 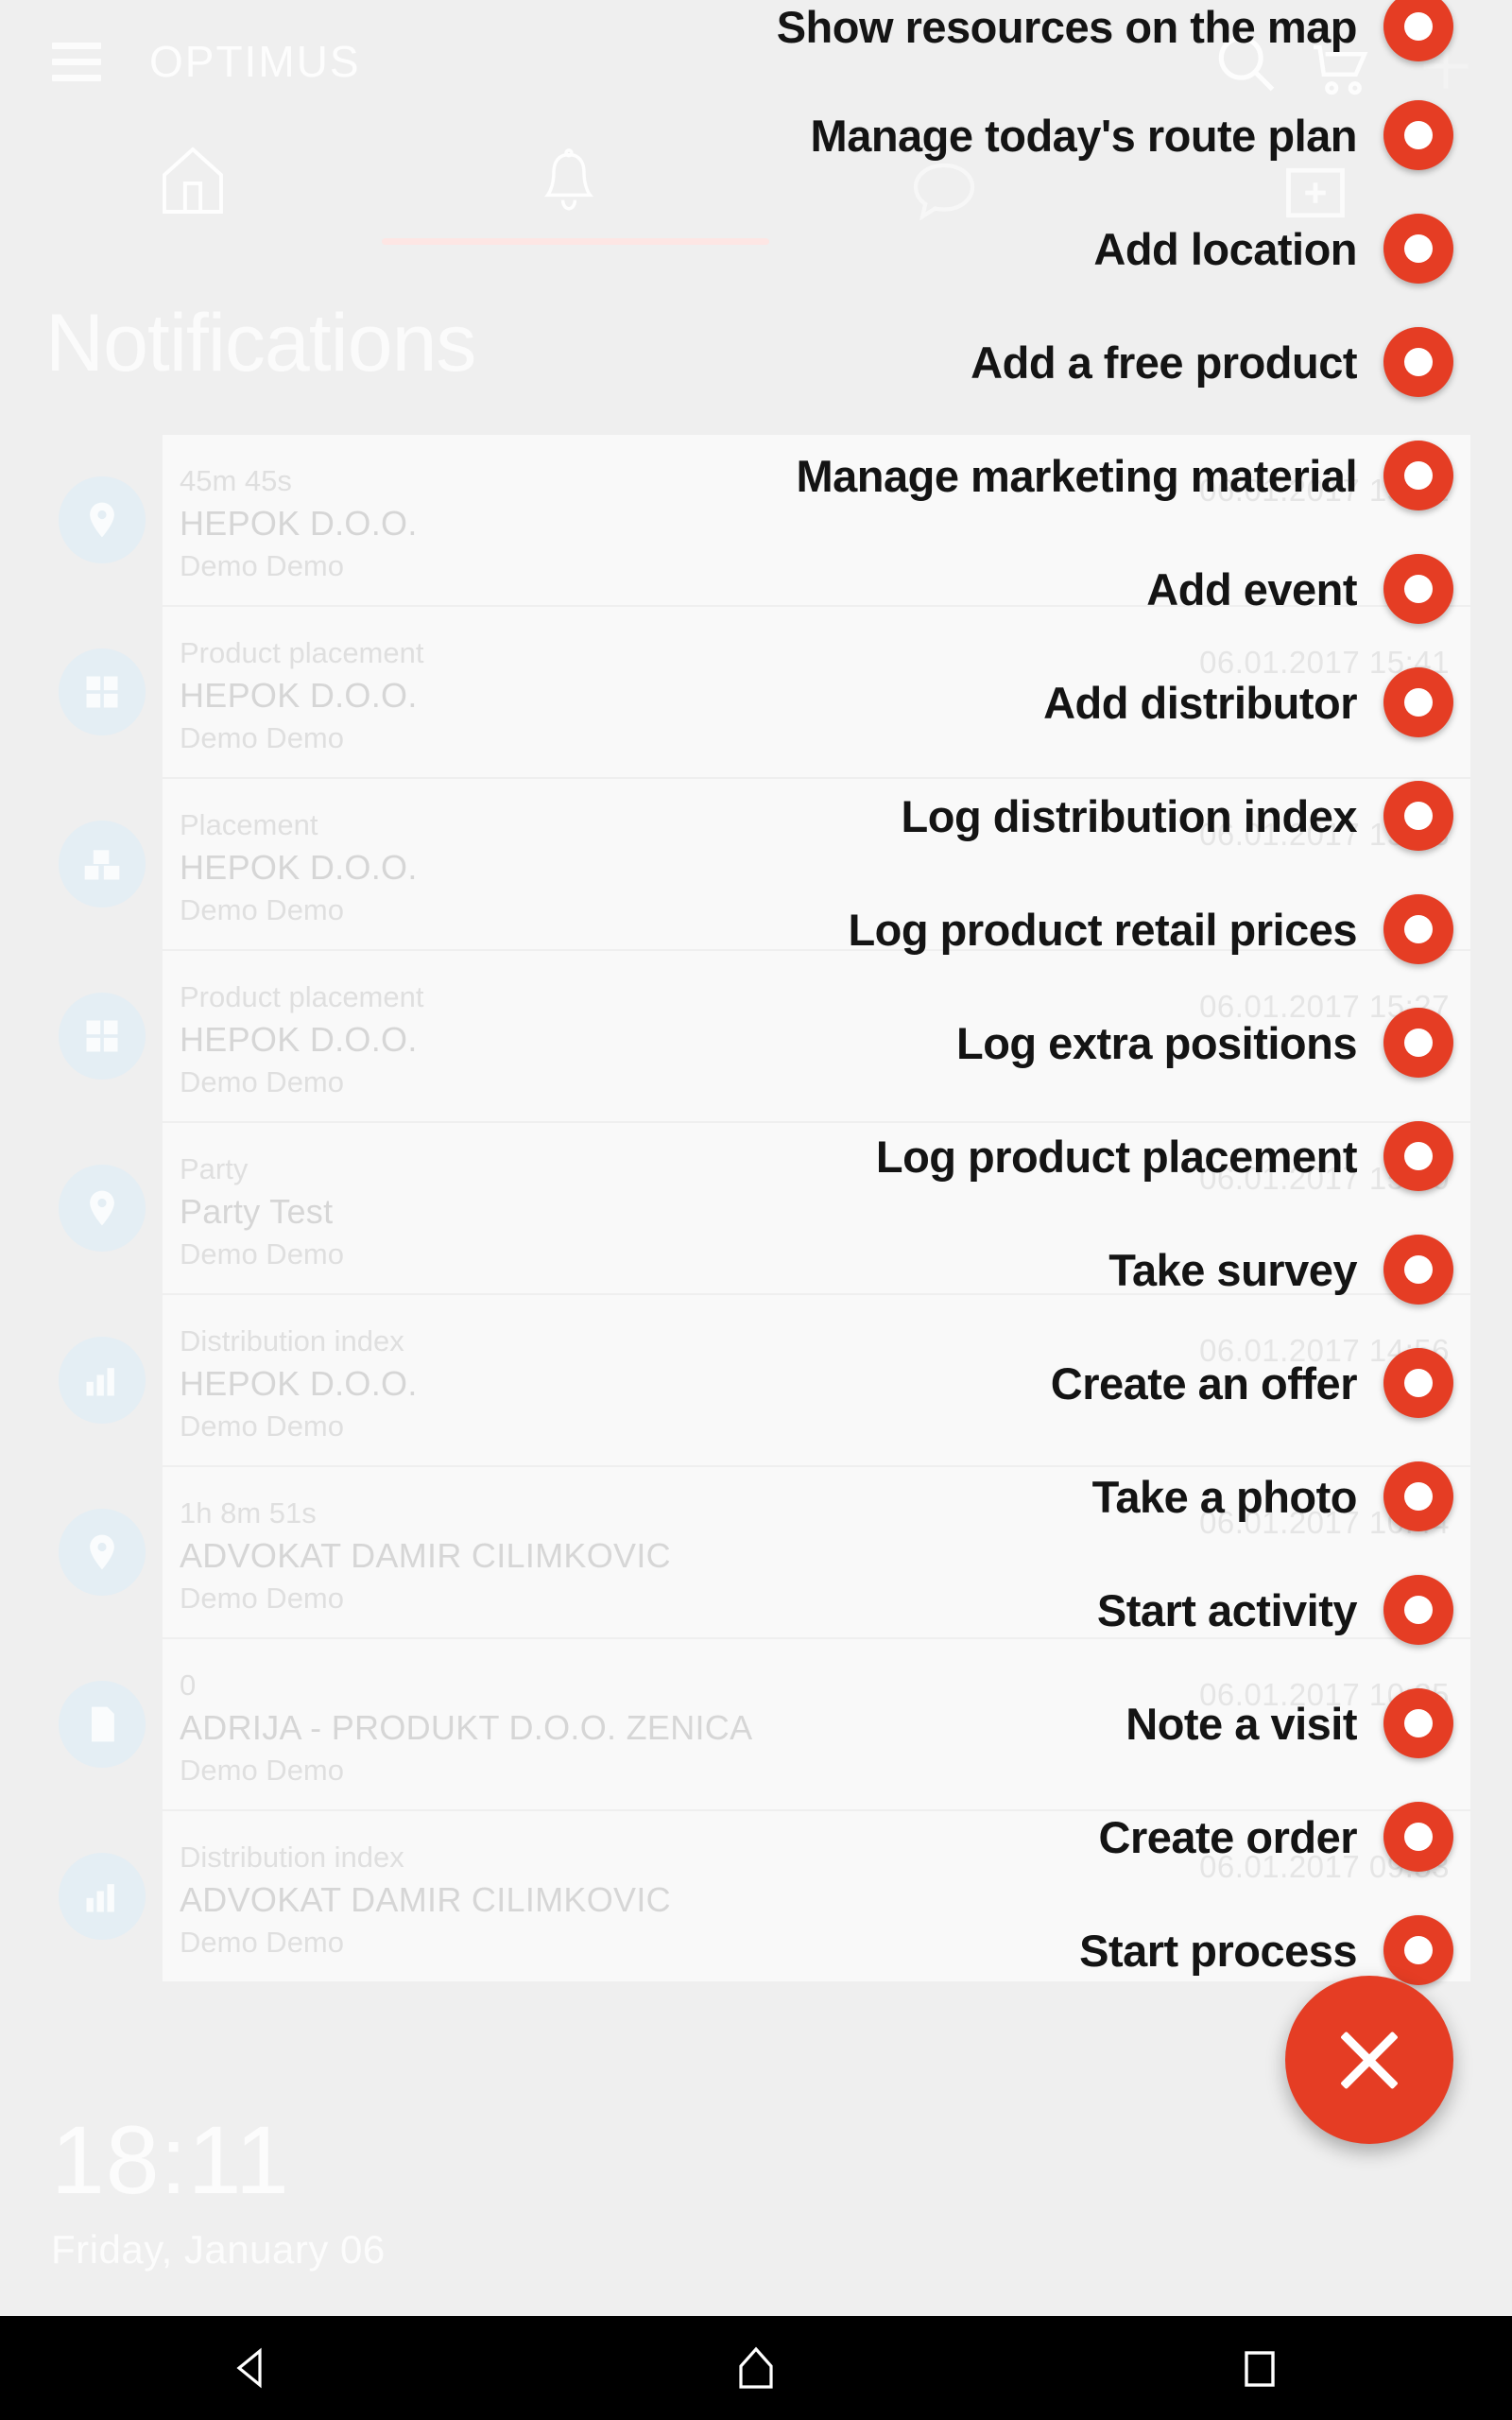 I want to click on menu-item-add-location: Add location, so click(x=756, y=249).